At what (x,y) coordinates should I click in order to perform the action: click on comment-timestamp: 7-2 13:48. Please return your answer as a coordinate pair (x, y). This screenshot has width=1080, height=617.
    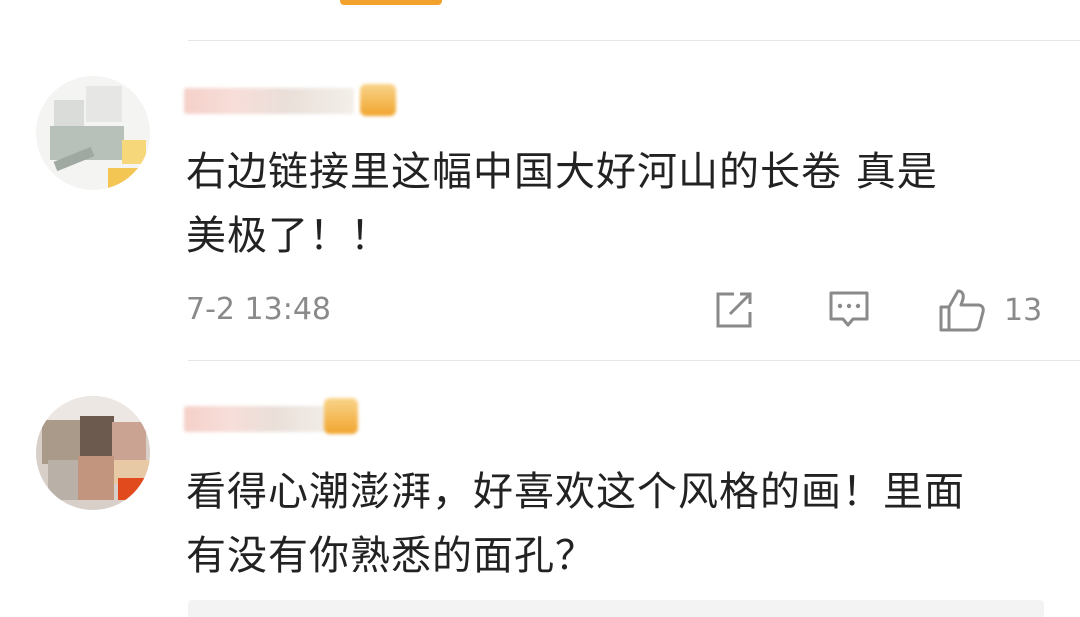
    Looking at the image, I should click on (258, 309).